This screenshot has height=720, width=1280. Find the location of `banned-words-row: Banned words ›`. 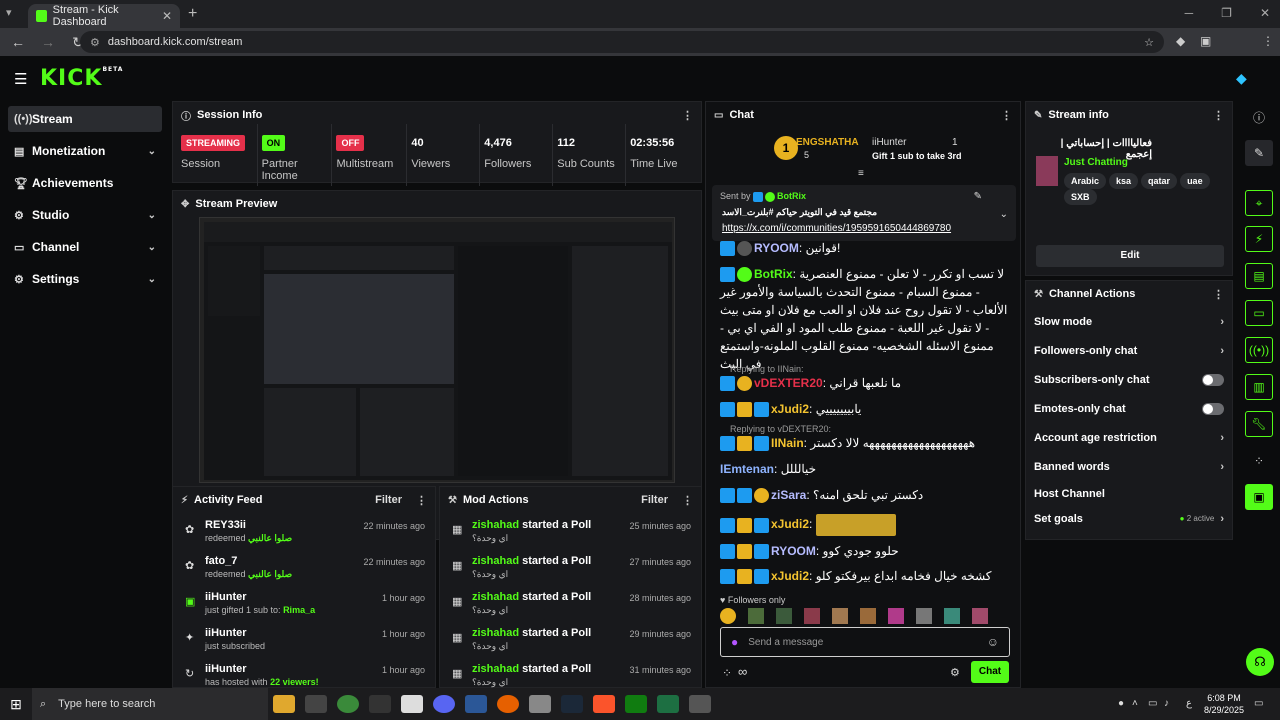

banned-words-row: Banned words › is located at coordinates (1129, 466).